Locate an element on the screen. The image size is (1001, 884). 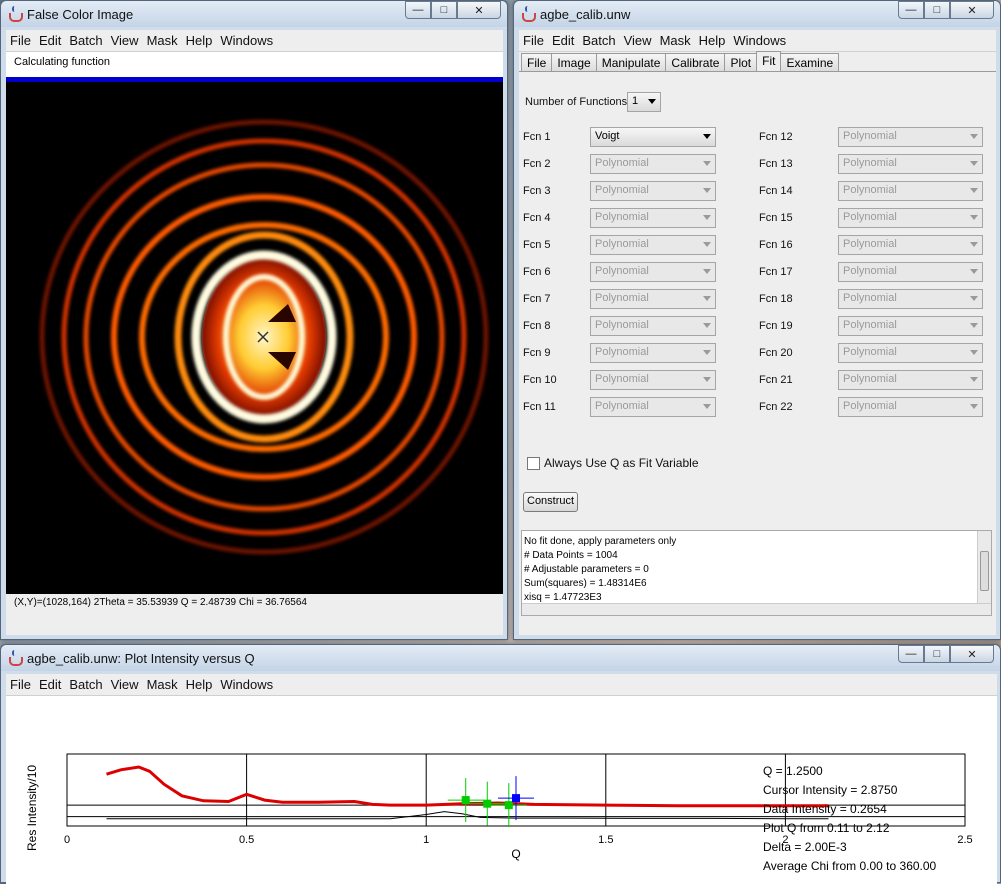
horizontal-scrollbar is located at coordinates (756, 609).